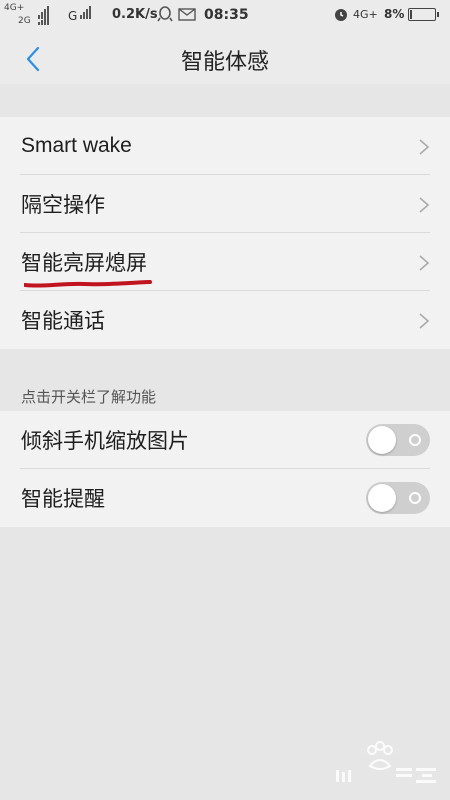 This screenshot has width=450, height=800. What do you see at coordinates (89, 397) in the screenshot?
I see `section-label: 点击开关栏了解功能` at bounding box center [89, 397].